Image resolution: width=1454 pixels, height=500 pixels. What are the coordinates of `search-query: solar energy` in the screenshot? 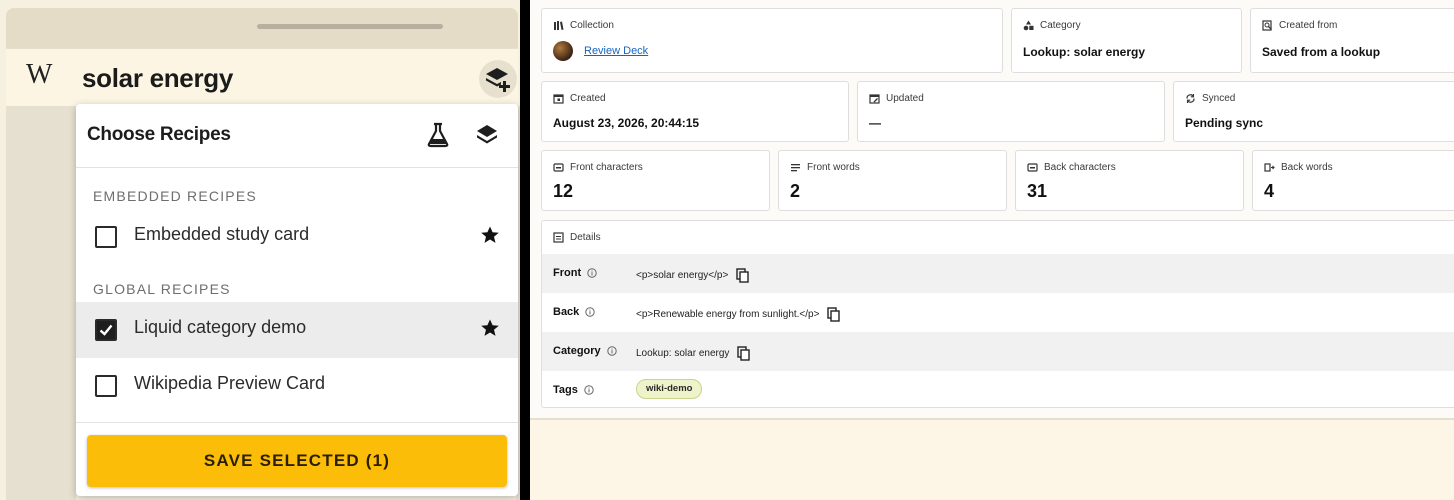 It's located at (158, 78).